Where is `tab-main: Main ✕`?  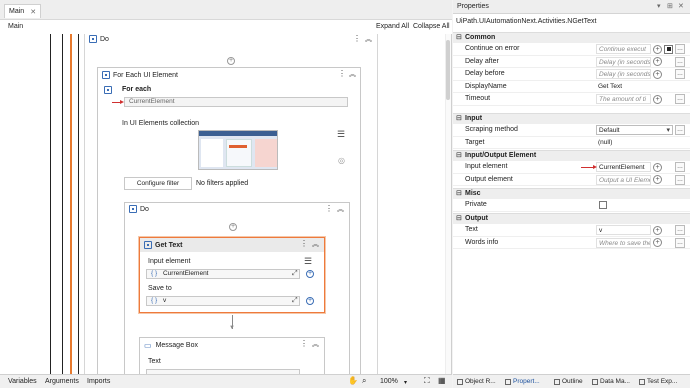 tab-main: Main ✕ is located at coordinates (23, 11).